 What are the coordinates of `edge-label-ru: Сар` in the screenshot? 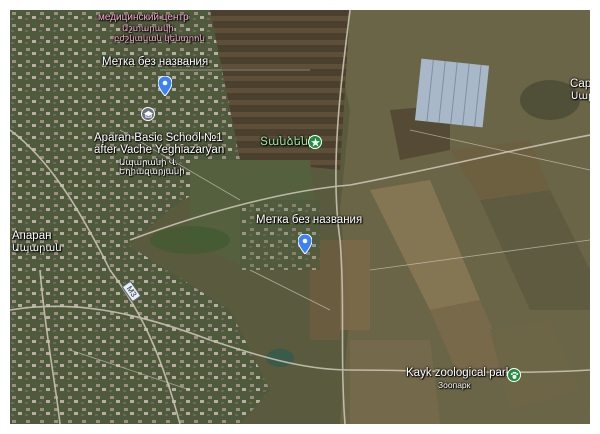 It's located at (580, 84).